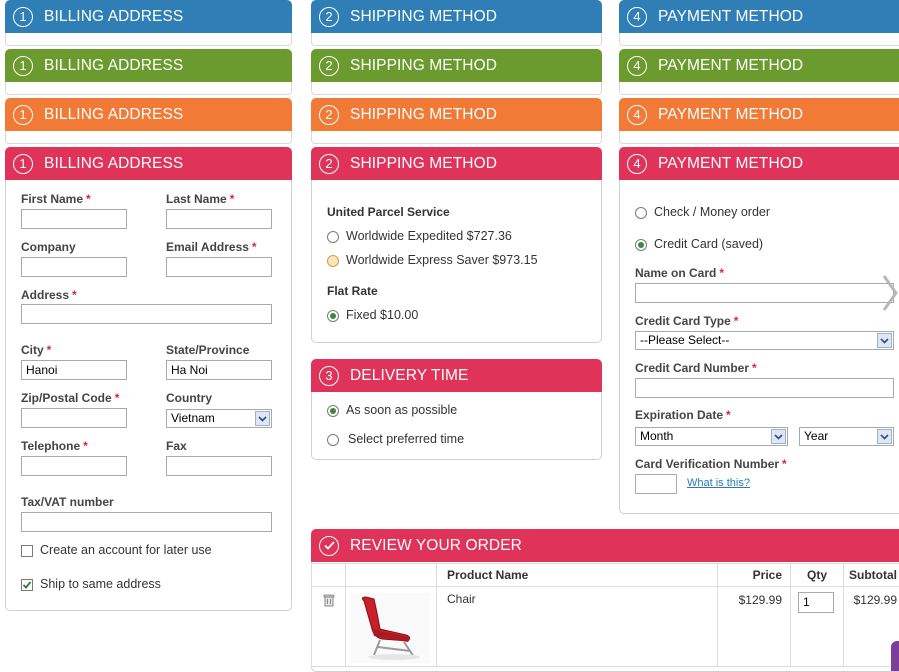 This screenshot has height=672, width=899. Describe the element at coordinates (683, 415) in the screenshot. I see `expiration-label: Expiration Date*` at that location.